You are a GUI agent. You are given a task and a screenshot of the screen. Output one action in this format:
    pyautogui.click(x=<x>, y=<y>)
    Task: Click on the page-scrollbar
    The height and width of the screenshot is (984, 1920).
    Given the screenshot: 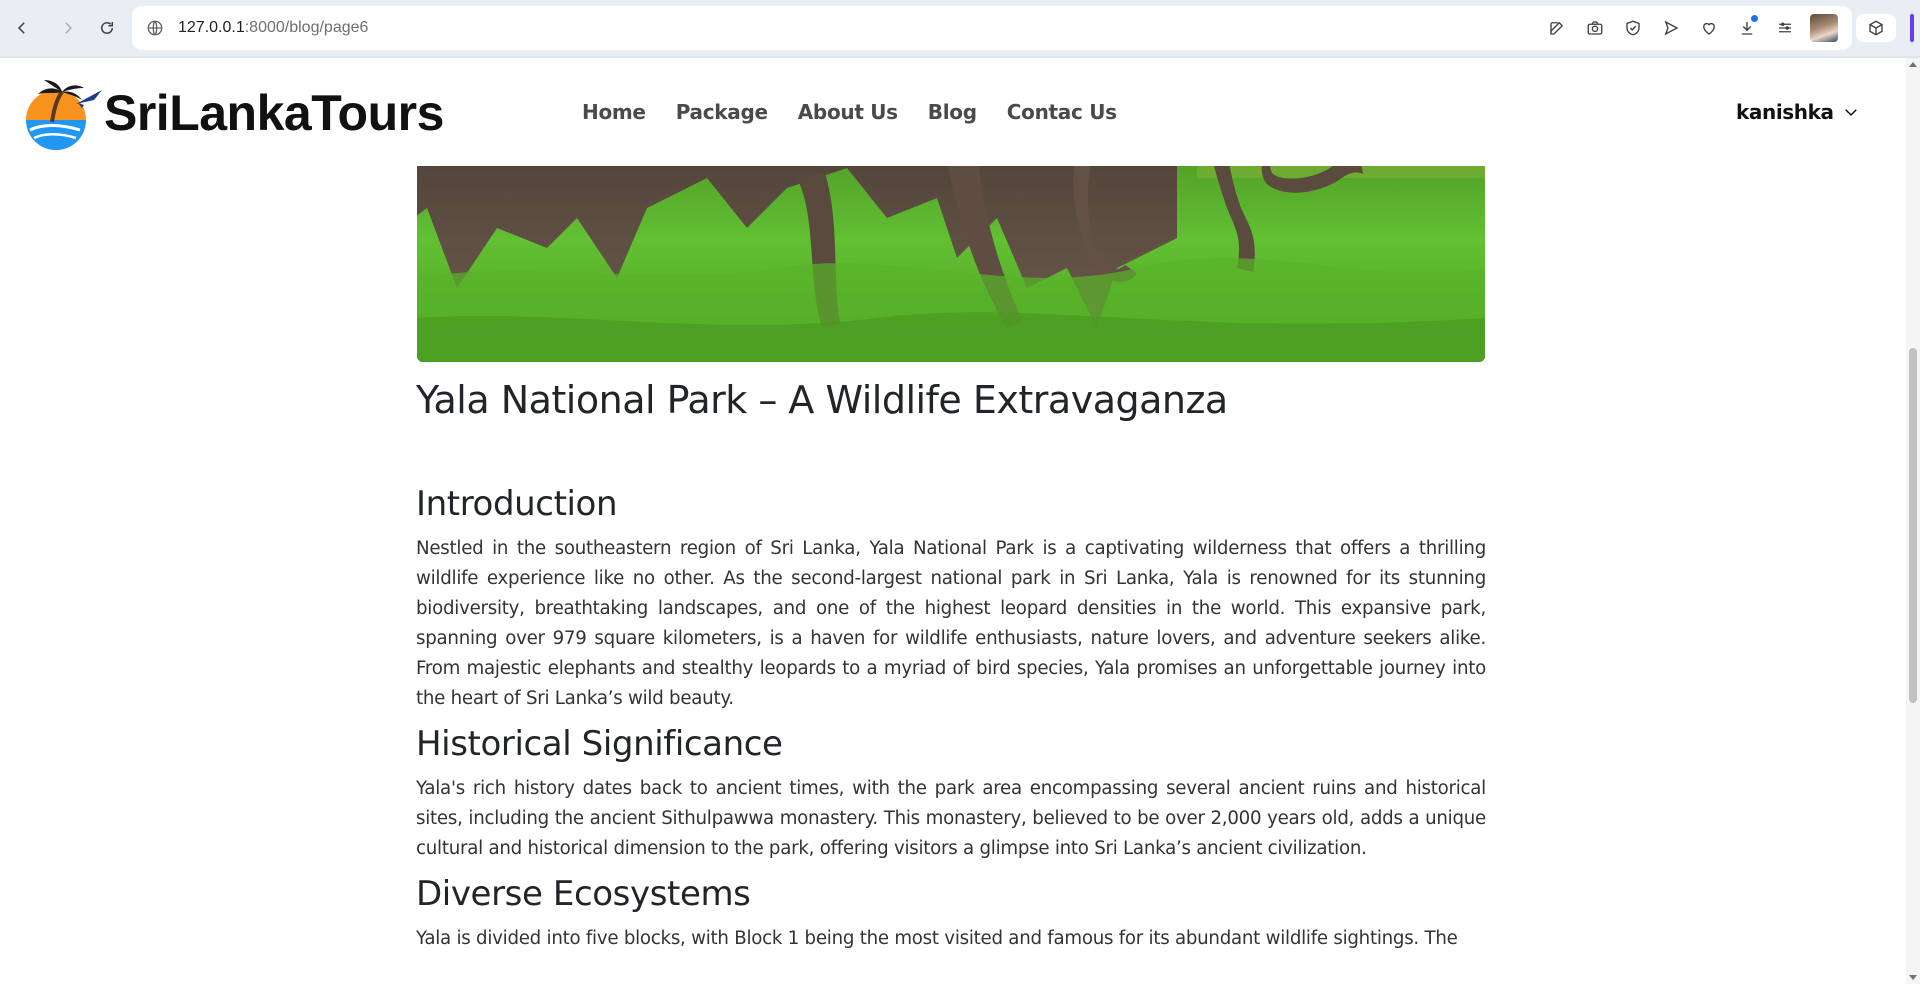 What is the action you would take?
    pyautogui.click(x=1913, y=521)
    